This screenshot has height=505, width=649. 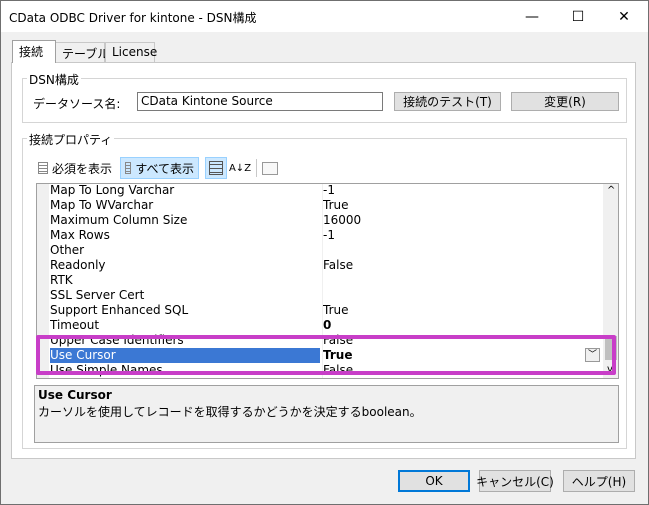 What do you see at coordinates (599, 481) in the screenshot?
I see `help-button: ヘルプ(H)` at bounding box center [599, 481].